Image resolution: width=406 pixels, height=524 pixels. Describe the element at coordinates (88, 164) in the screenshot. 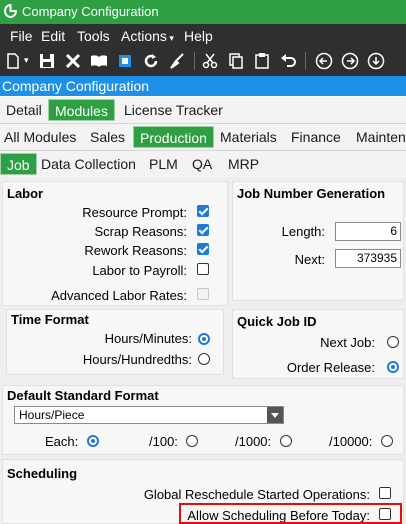

I see `tab-data-collection: Data Collection` at that location.